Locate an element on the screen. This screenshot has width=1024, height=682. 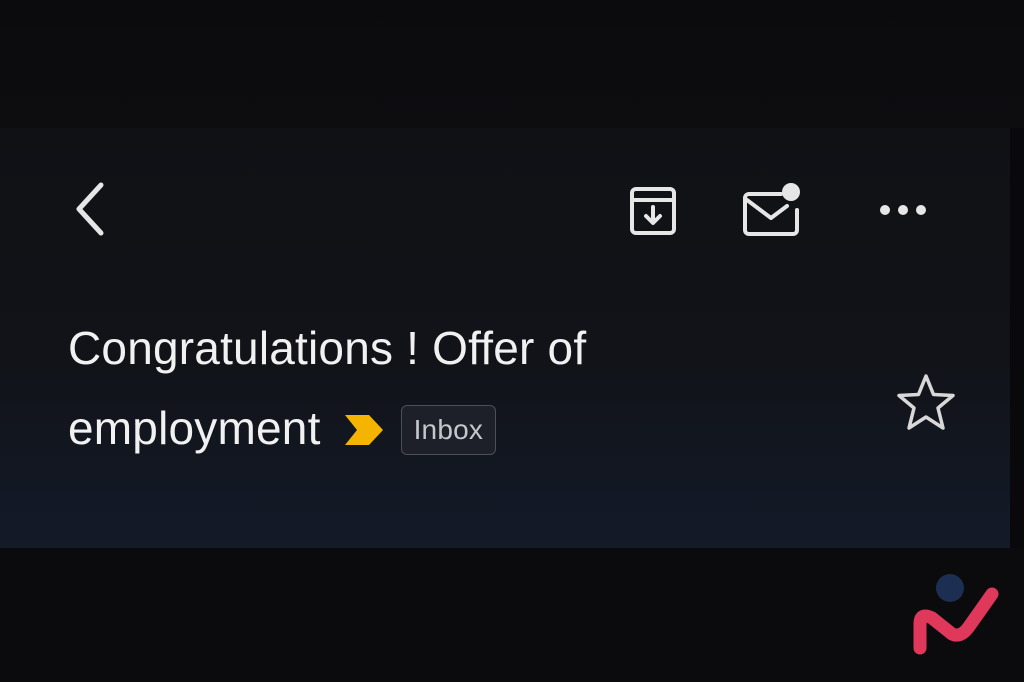
archive-button is located at coordinates (653, 211).